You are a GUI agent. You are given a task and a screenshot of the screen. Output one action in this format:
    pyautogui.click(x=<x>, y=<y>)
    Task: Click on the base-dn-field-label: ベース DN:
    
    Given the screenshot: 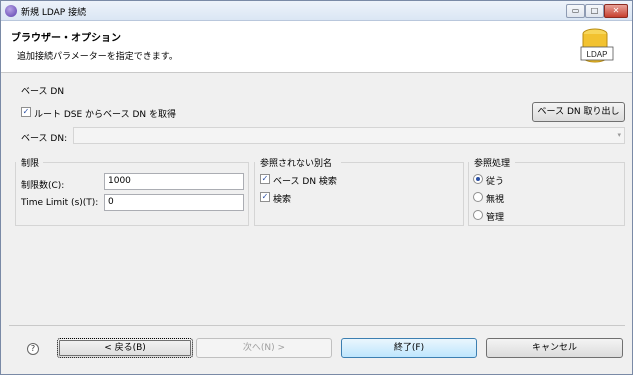 What is the action you would take?
    pyautogui.click(x=44, y=139)
    